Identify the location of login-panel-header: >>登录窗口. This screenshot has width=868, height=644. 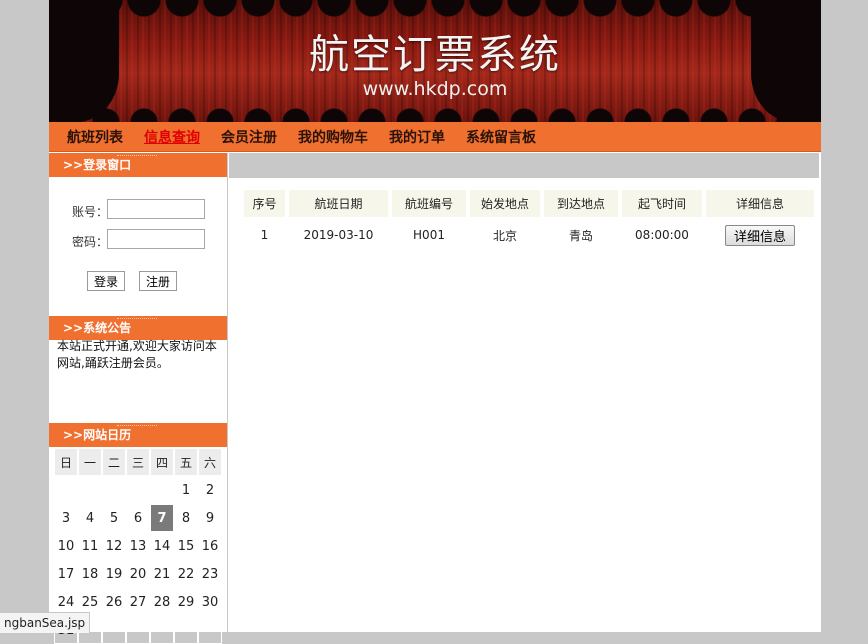
(138, 165).